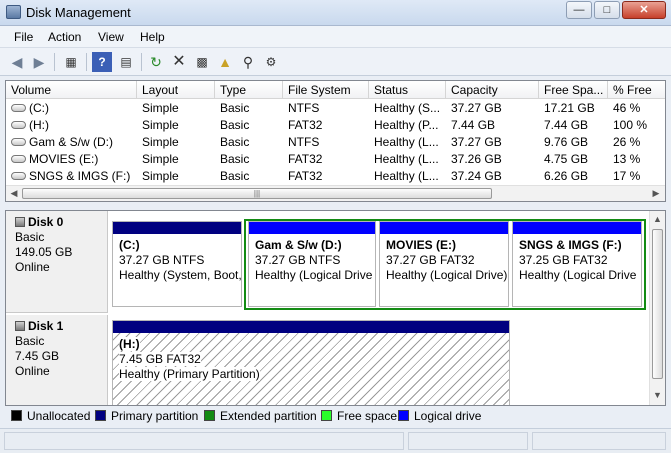 Image resolution: width=671 pixels, height=453 pixels. I want to click on table-row: MOVIES (E:), so click(71, 159).